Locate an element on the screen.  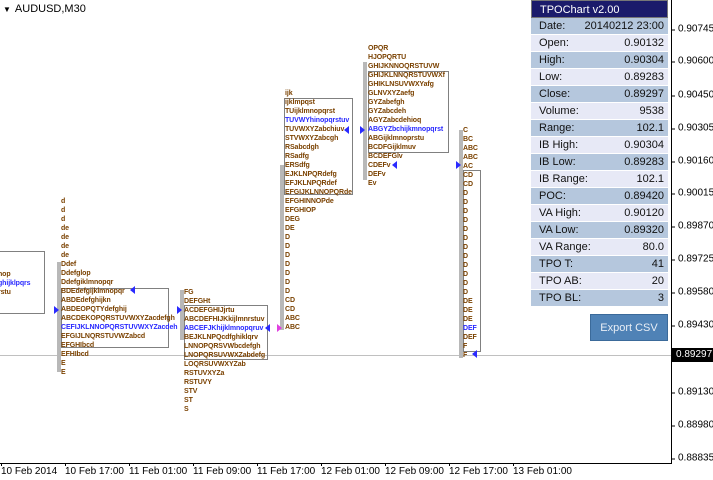
tpo-row: BDEdefgijklmnopqr is located at coordinates (93, 291).